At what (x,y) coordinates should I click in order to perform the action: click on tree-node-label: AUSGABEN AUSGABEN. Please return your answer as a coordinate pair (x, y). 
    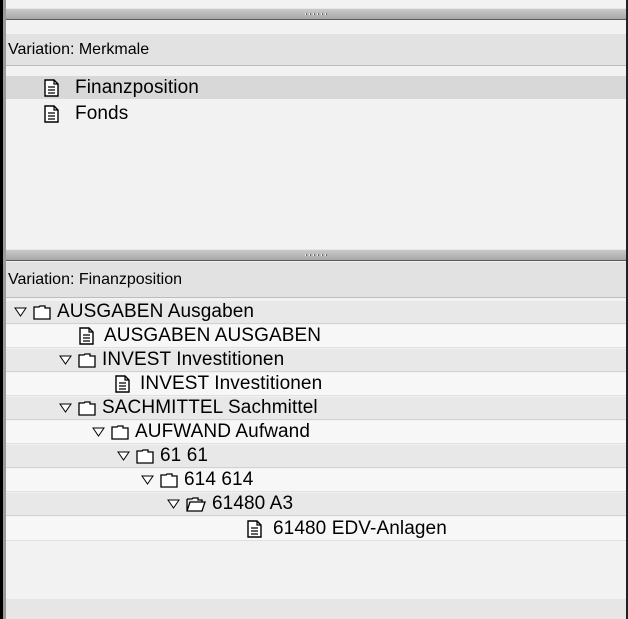
    Looking at the image, I should click on (213, 335).